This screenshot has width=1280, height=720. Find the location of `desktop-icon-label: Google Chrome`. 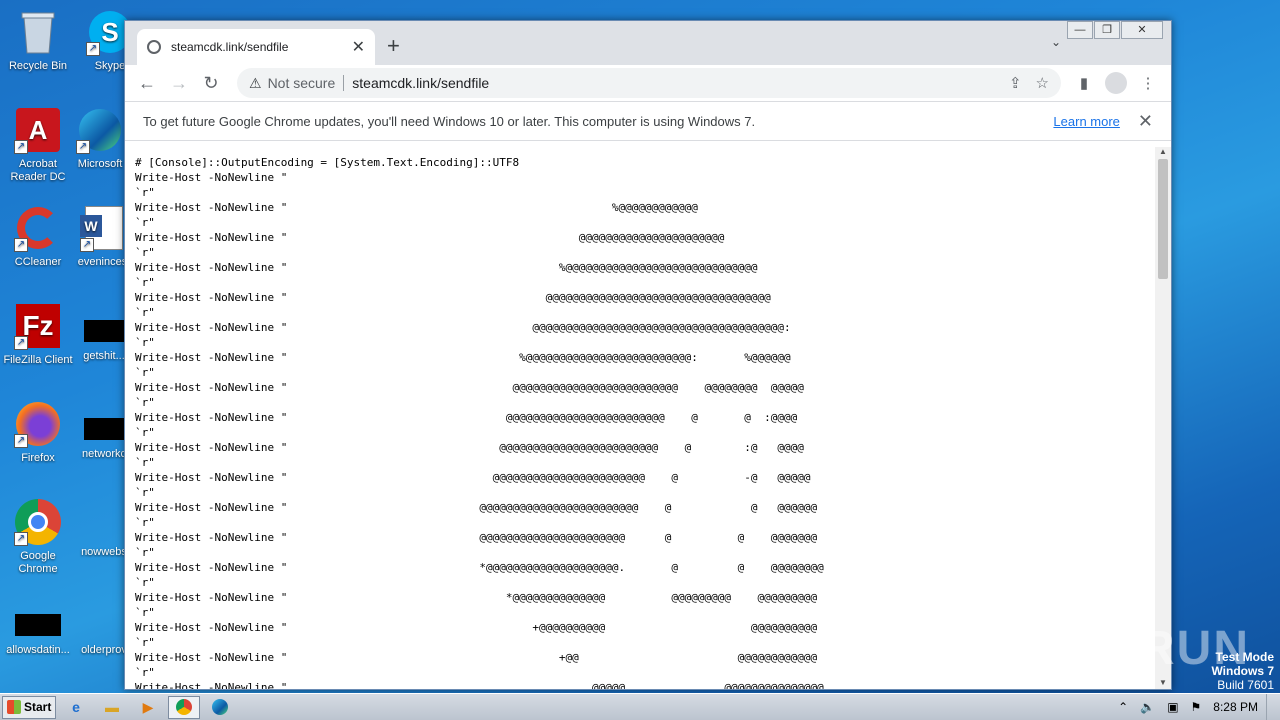

desktop-icon-label: Google Chrome is located at coordinates (38, 562).